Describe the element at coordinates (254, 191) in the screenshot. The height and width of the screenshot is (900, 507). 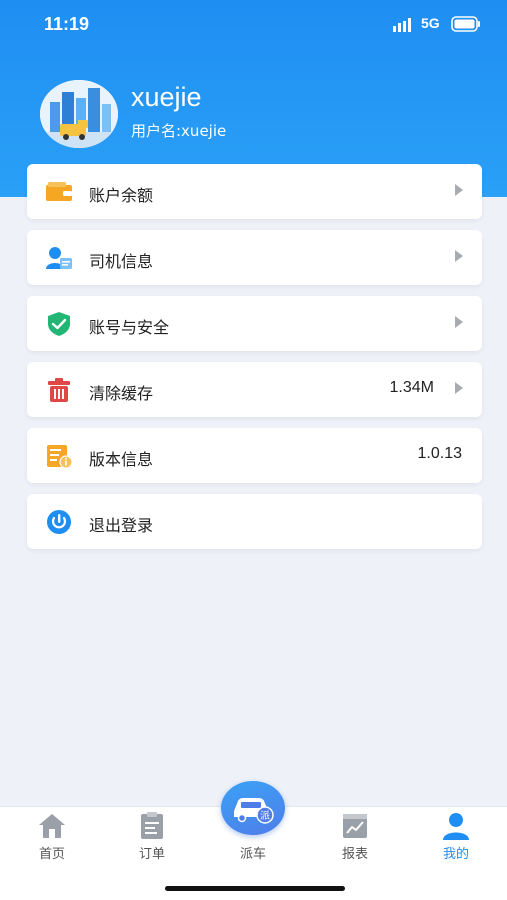
I see `menu-item-account-balance: 账户余额` at that location.